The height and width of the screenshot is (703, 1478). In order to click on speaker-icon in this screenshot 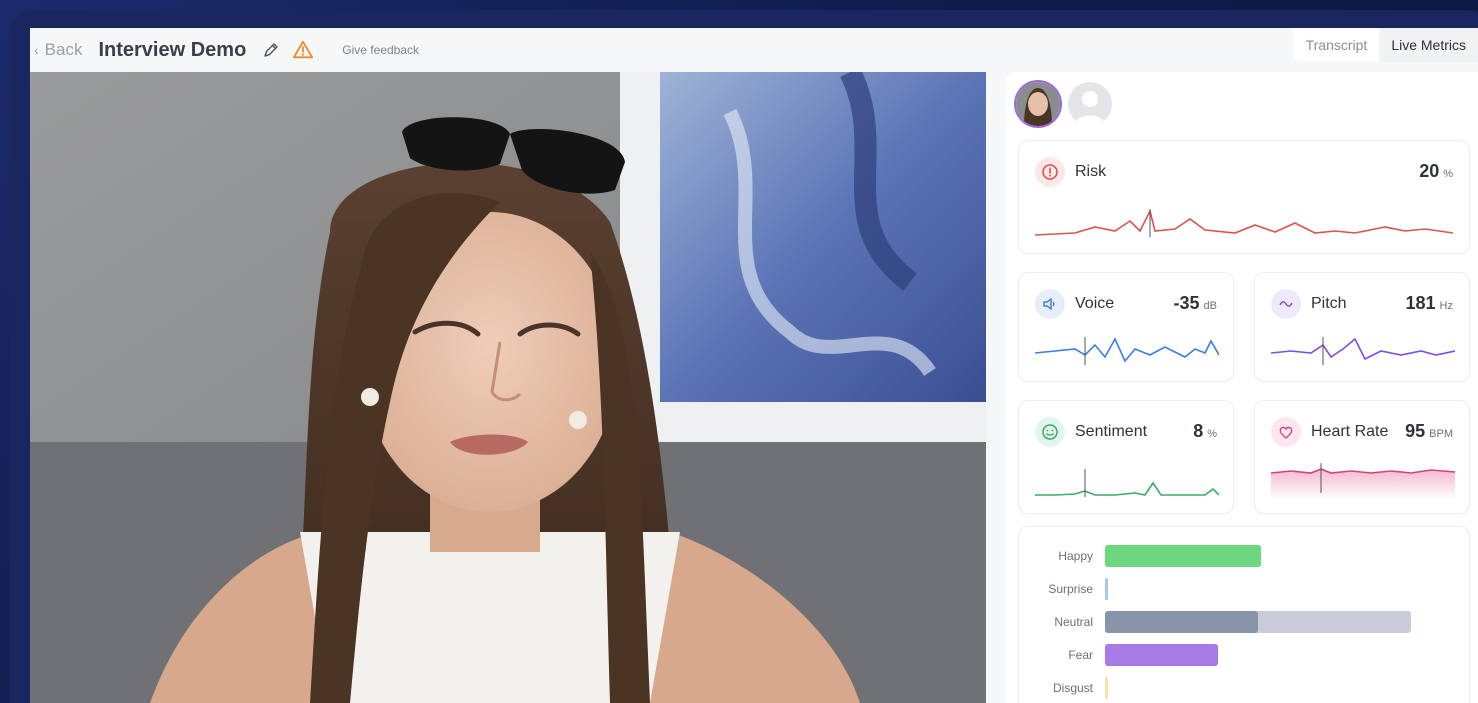, I will do `click(1050, 304)`.